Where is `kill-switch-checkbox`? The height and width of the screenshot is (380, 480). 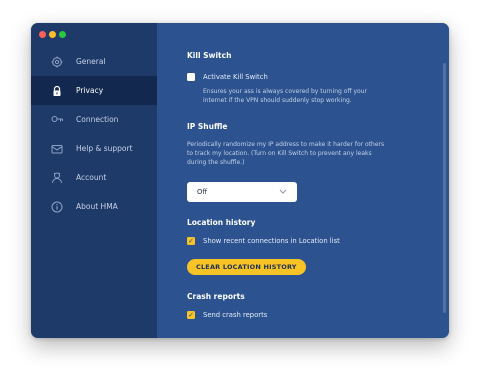
kill-switch-checkbox is located at coordinates (191, 77).